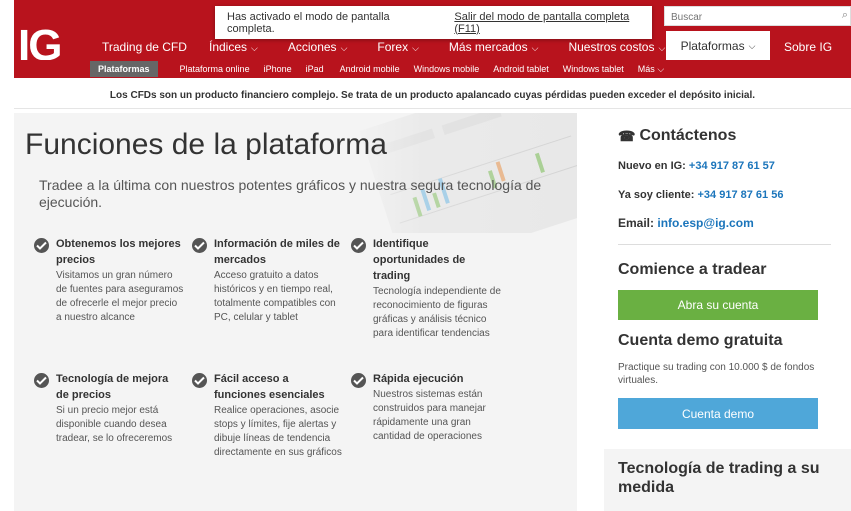 The image size is (851, 511). Describe the element at coordinates (118, 252) in the screenshot. I see `feature-title: Obtenemos los mejores precios` at that location.